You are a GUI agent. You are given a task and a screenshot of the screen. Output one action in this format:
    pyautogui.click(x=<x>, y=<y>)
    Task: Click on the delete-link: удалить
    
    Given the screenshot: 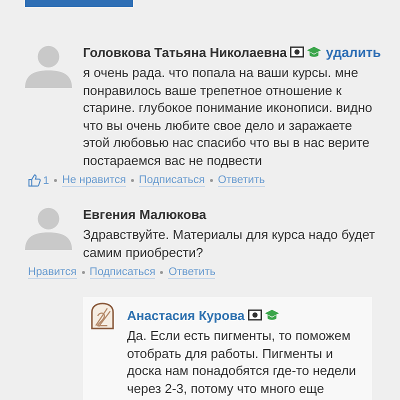 What is the action you would take?
    pyautogui.click(x=353, y=52)
    